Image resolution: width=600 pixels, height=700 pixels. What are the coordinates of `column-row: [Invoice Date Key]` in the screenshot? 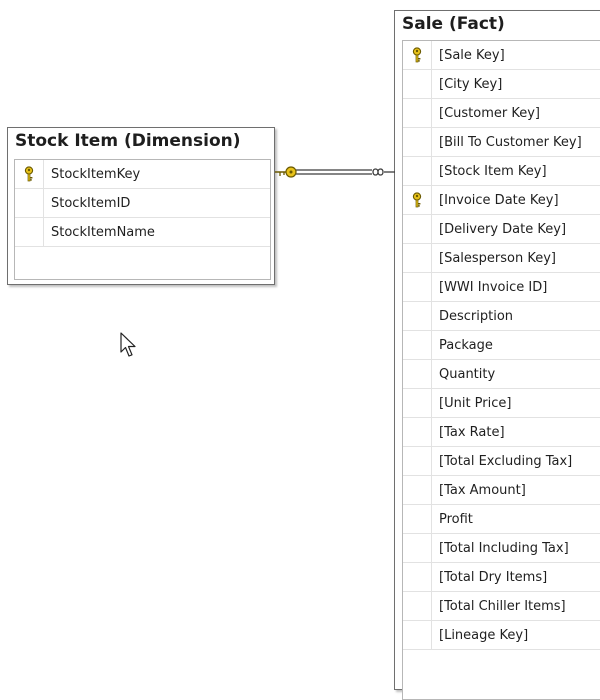 It's located at (501, 200).